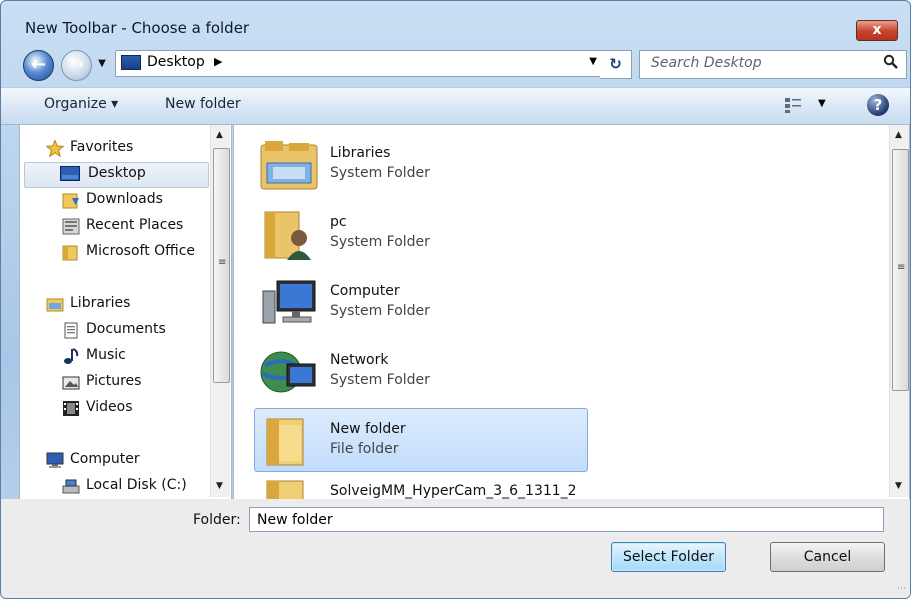 The width and height of the screenshot is (911, 599). I want to click on navigation-bar: ← → ▼ Desktop ▶ ▼ ↻ Search Desktop, so click(455, 63).